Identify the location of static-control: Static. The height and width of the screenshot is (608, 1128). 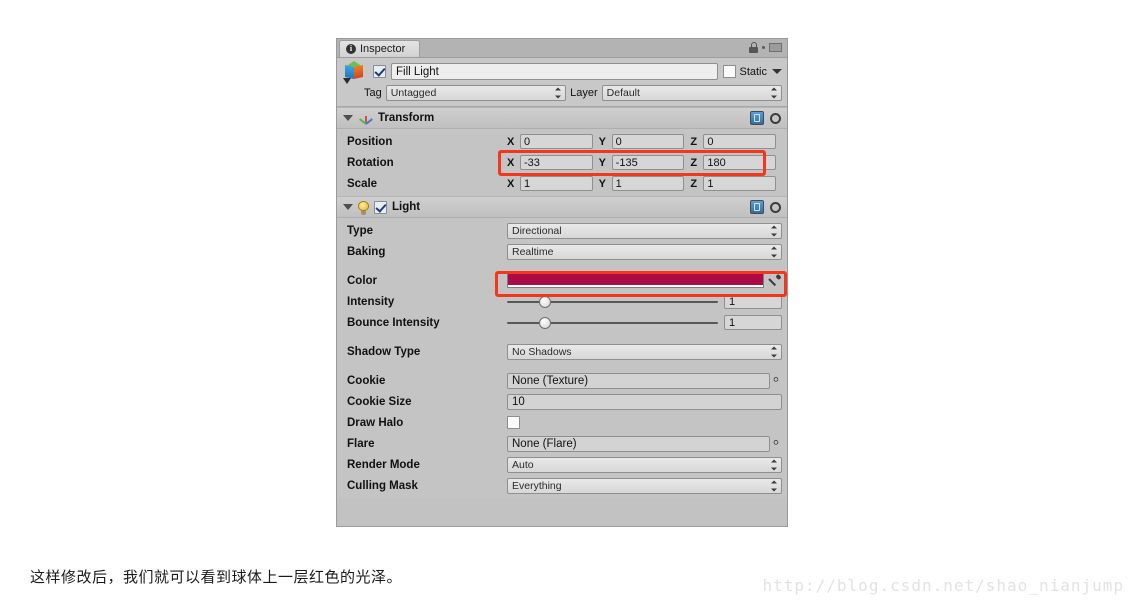
(752, 71).